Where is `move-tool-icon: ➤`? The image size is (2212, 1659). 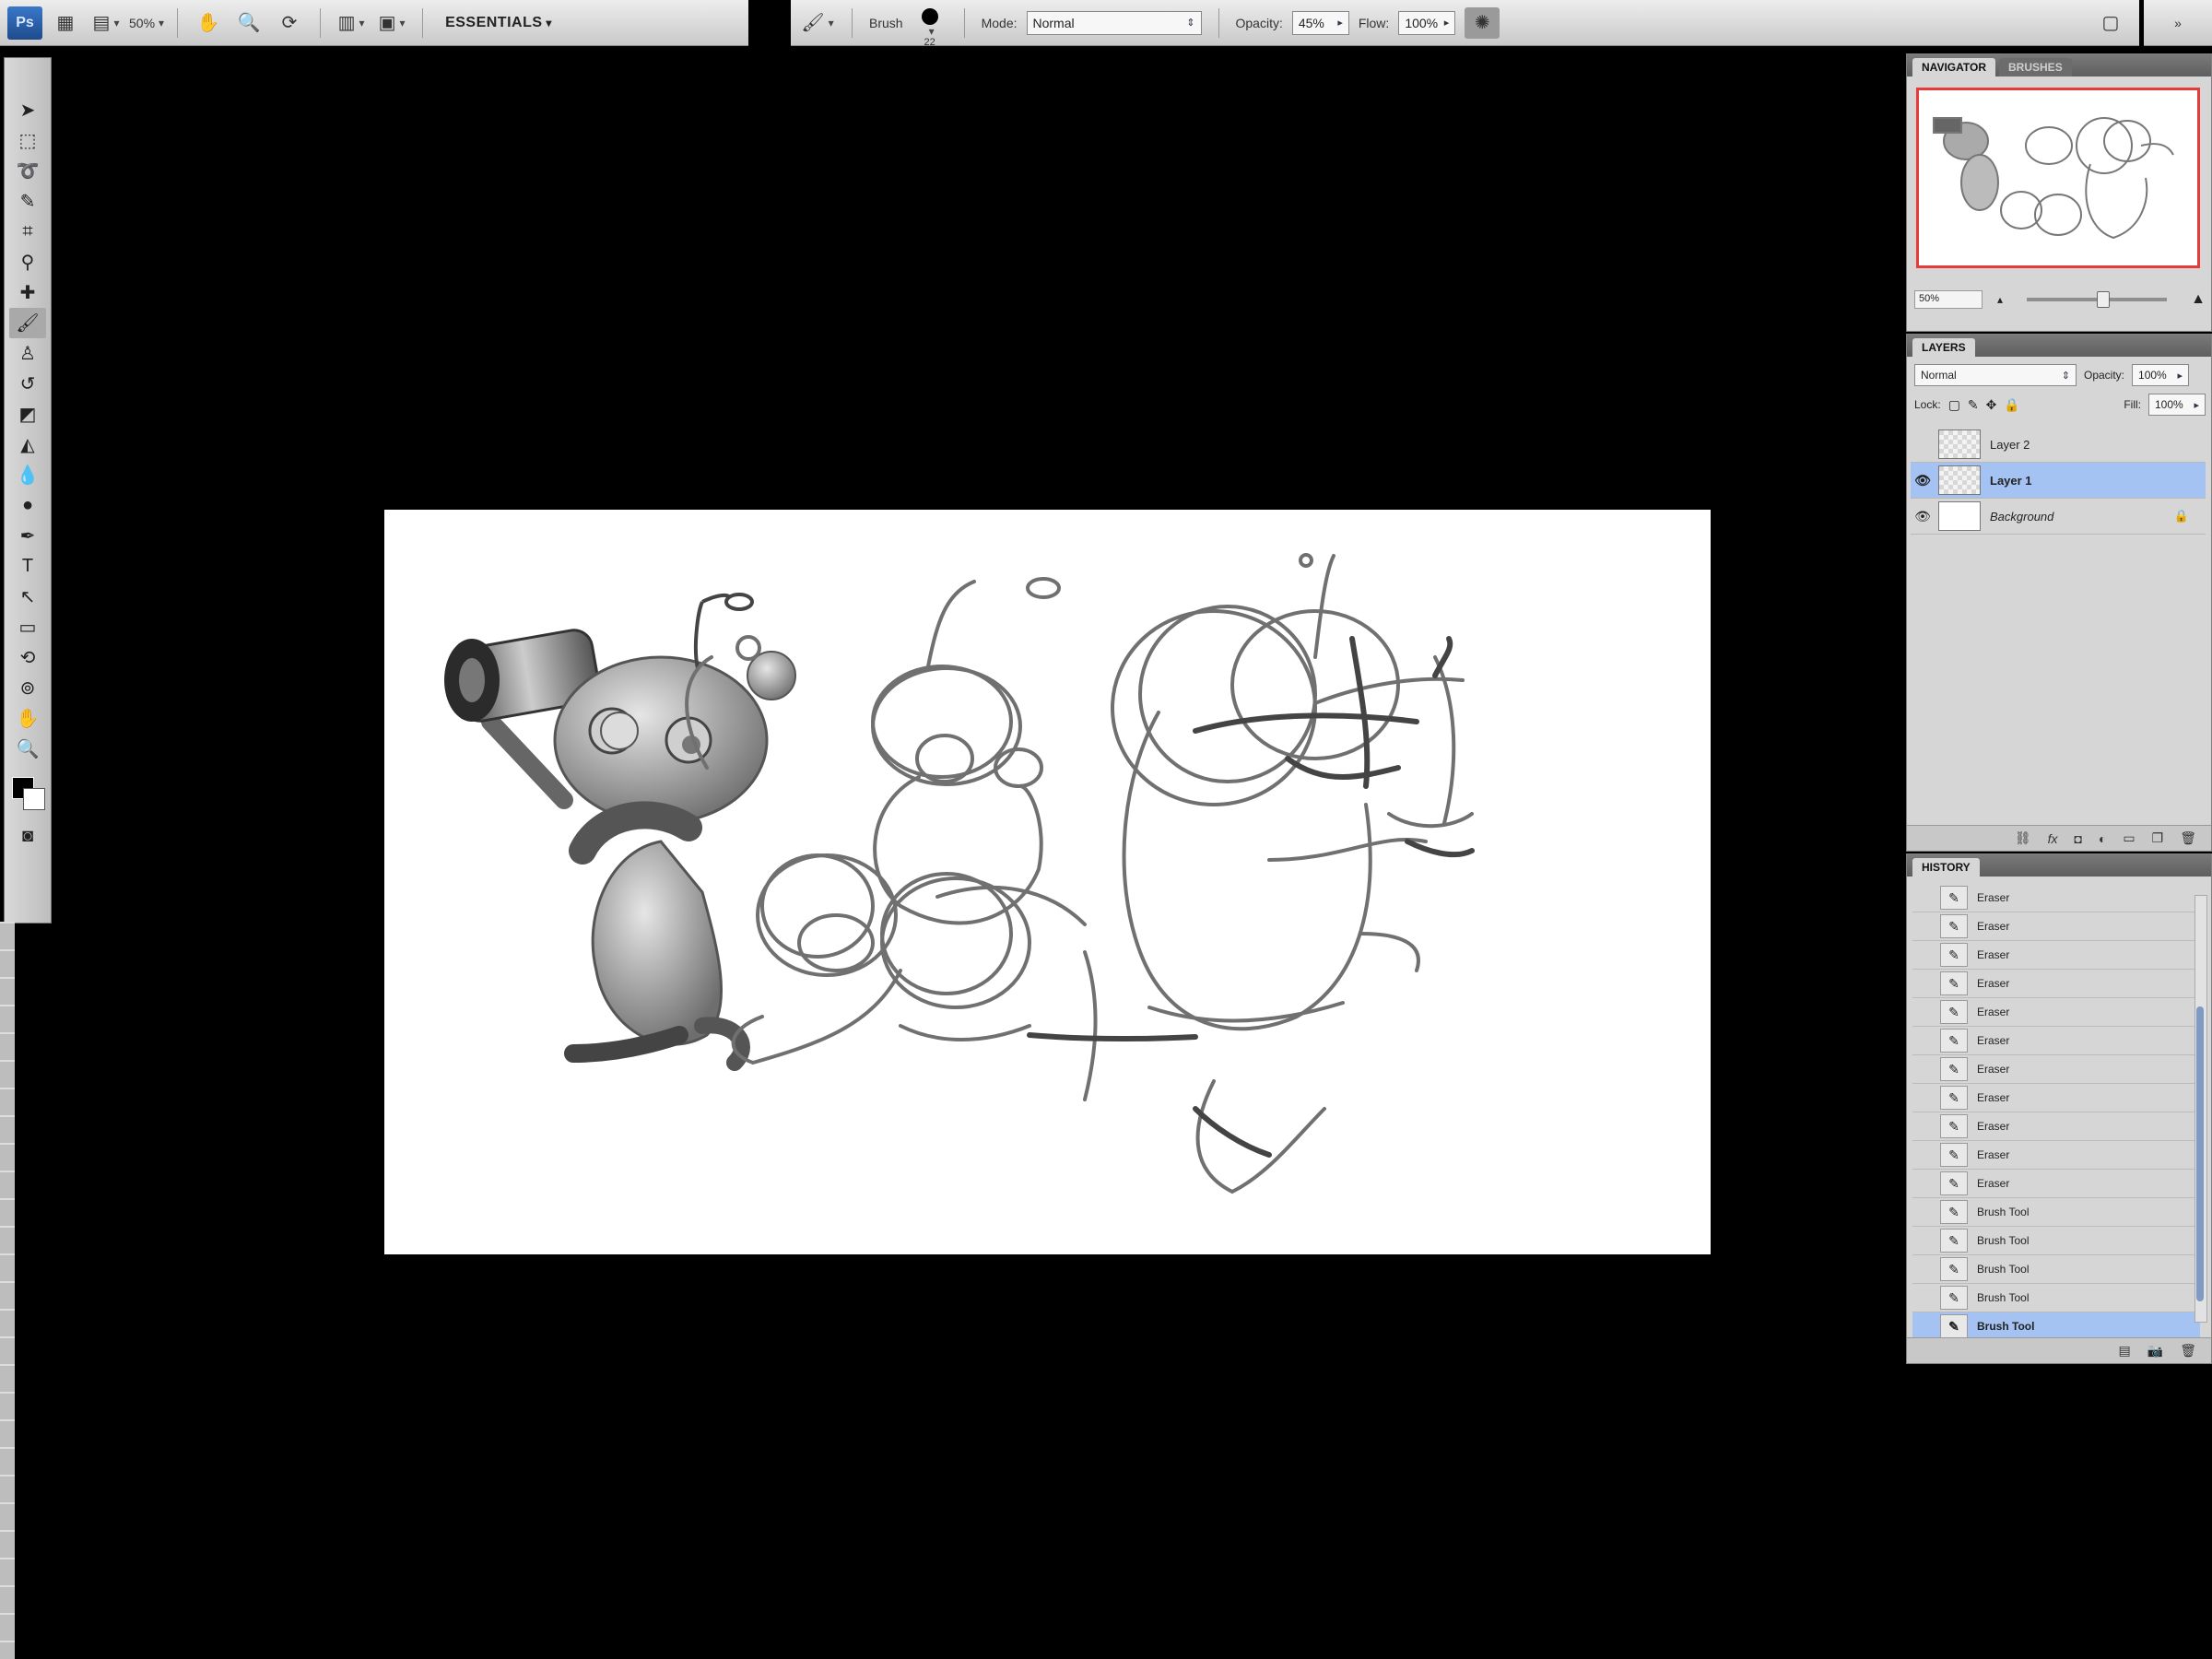
move-tool-icon: ➤ is located at coordinates (27, 110).